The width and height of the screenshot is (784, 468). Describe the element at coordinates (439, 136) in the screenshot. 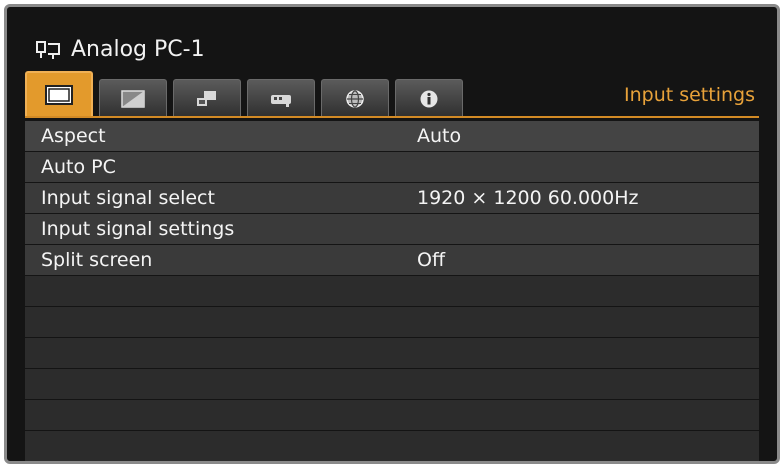

I see `menu-item-value: Auto` at that location.